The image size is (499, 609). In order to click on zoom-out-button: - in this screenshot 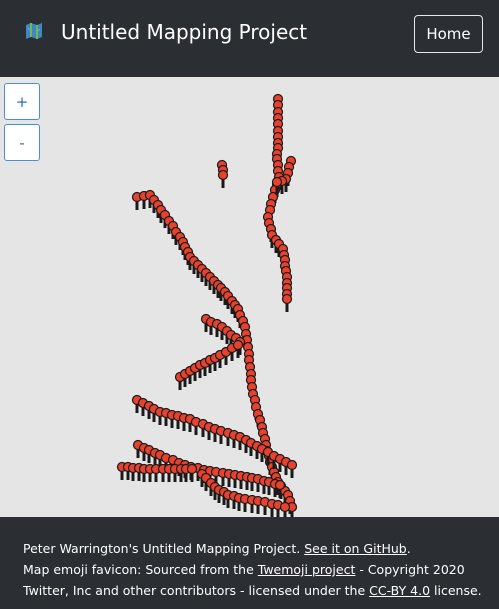, I will do `click(22, 142)`.